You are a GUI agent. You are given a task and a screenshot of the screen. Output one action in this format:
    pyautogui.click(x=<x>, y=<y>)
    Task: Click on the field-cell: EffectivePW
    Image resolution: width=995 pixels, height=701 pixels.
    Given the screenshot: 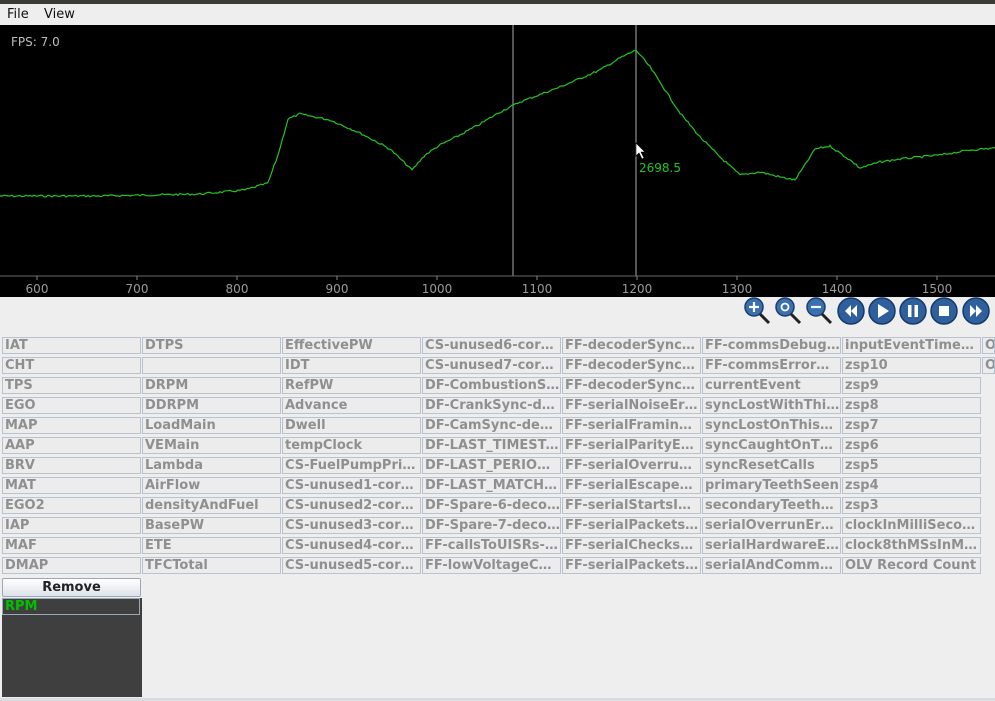 What is the action you would take?
    pyautogui.click(x=351, y=345)
    